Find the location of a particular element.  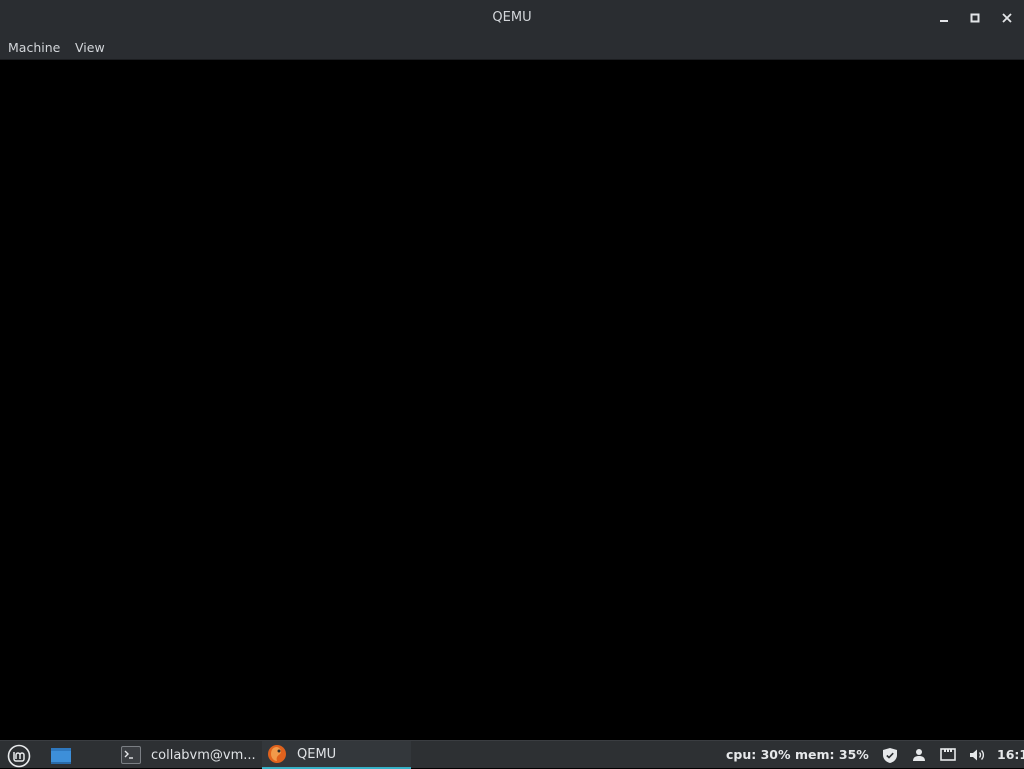

memory-usage: mem: 35% is located at coordinates (832, 755).